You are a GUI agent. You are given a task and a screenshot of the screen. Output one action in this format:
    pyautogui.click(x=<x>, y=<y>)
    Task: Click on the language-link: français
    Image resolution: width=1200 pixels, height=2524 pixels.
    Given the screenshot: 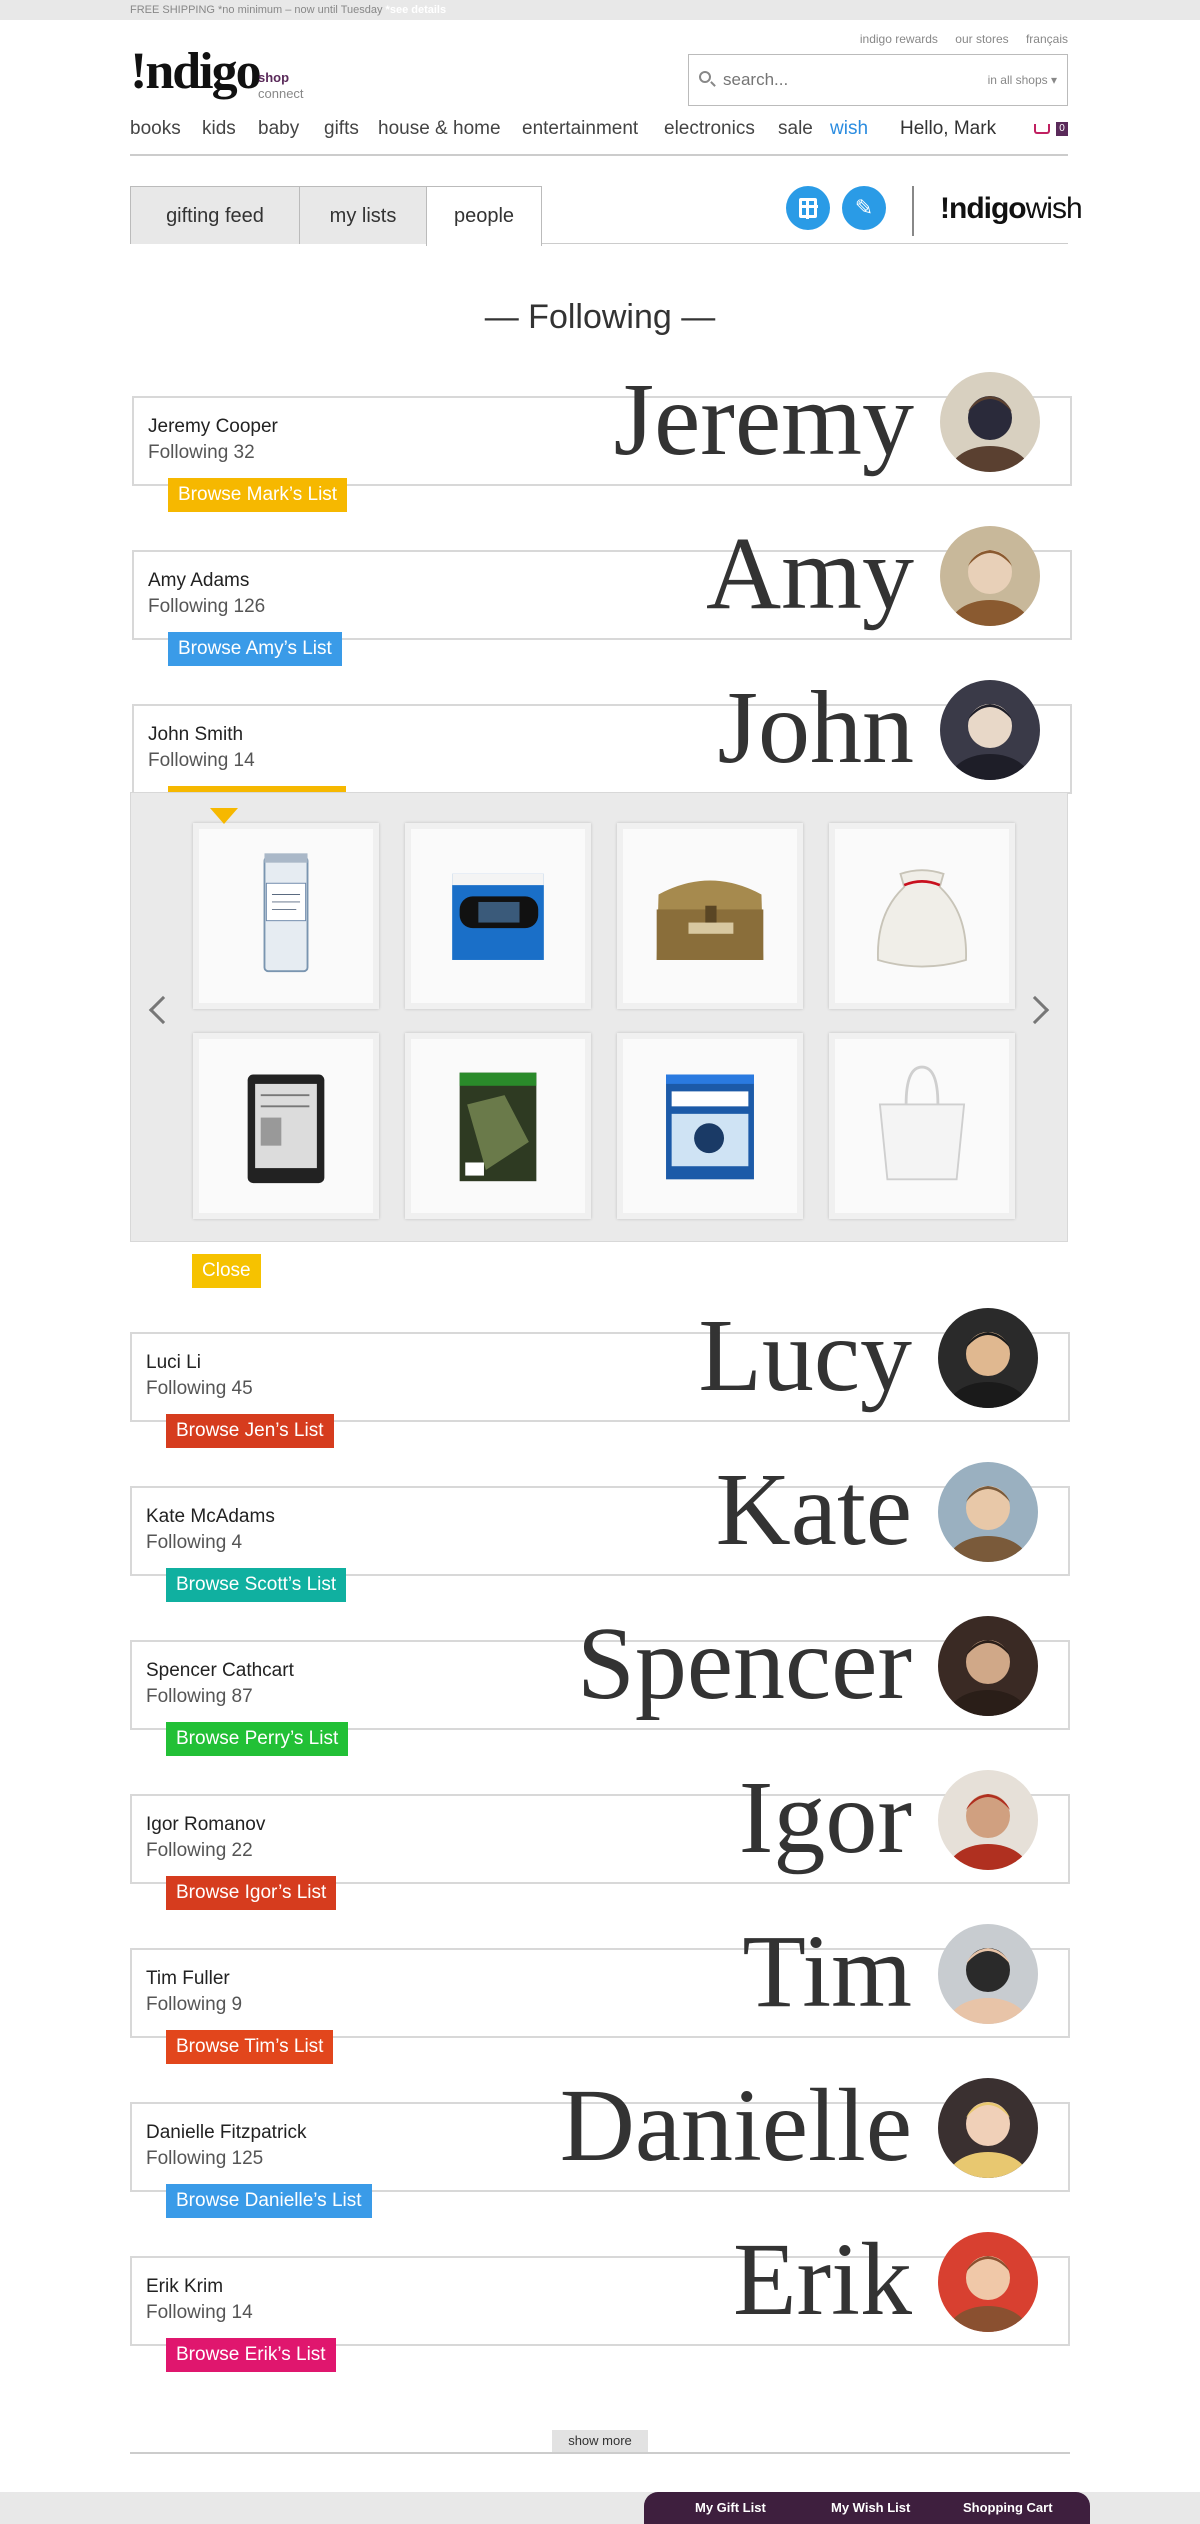 What is the action you would take?
    pyautogui.click(x=1047, y=39)
    